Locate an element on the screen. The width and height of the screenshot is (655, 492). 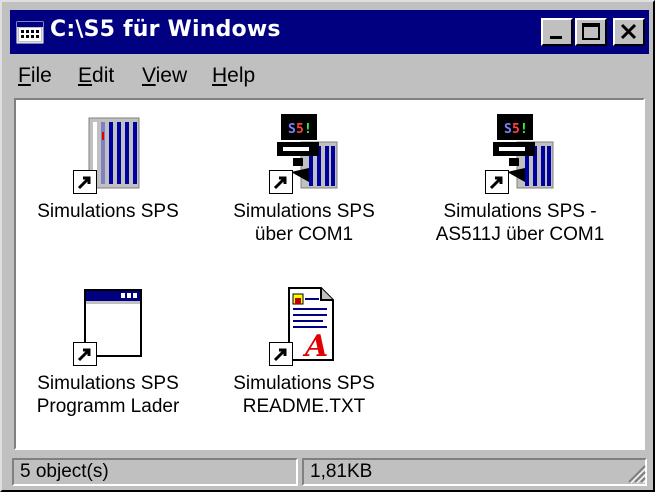
maximize-button is located at coordinates (591, 32).